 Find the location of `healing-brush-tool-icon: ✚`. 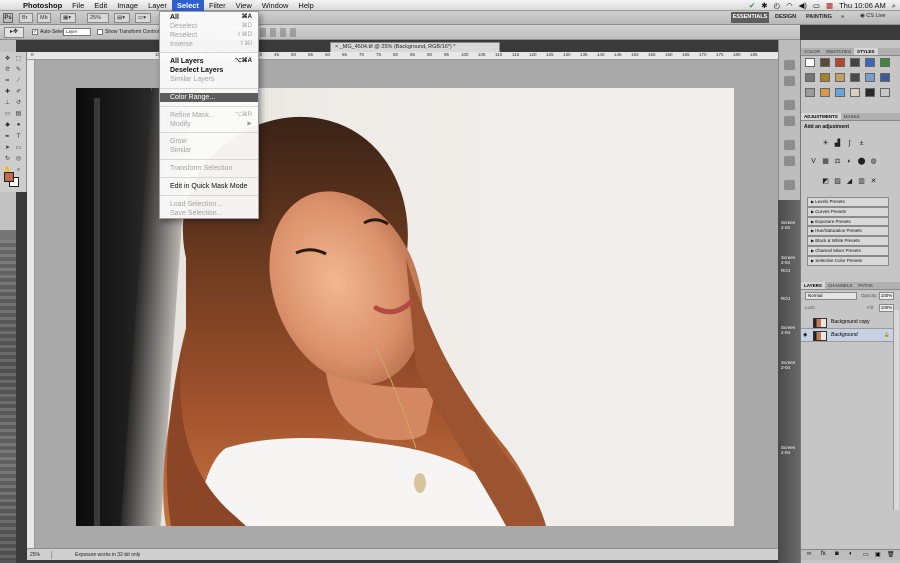

healing-brush-tool-icon: ✚ is located at coordinates (7, 92).